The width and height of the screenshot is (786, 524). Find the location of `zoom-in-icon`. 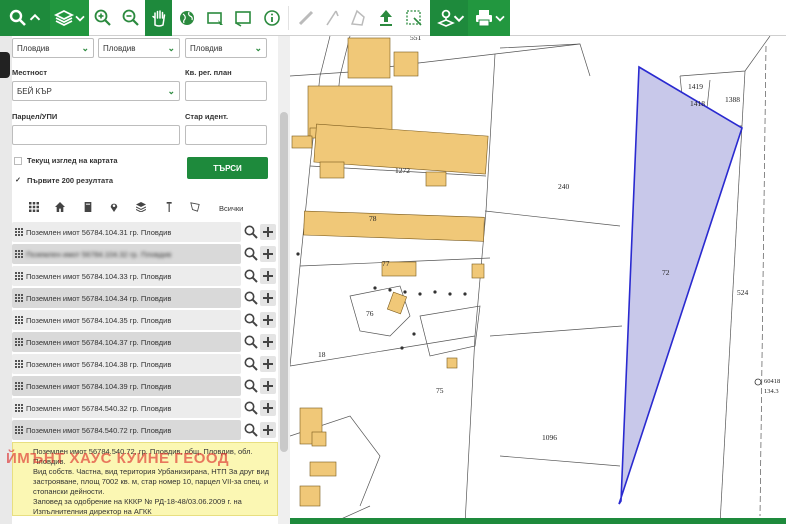

zoom-in-icon is located at coordinates (103, 18).